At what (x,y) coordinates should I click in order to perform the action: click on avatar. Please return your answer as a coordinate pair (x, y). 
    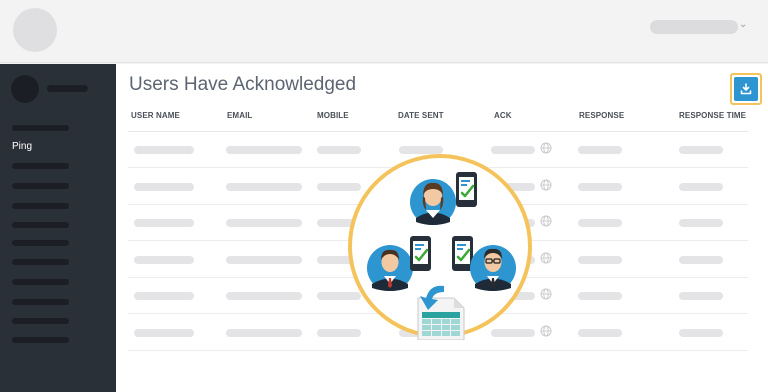
    Looking at the image, I should click on (25, 89).